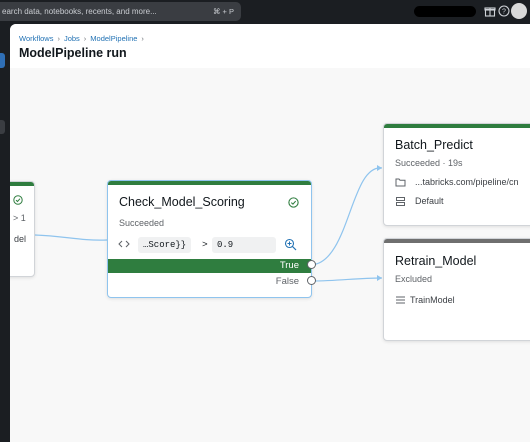 Image resolution: width=530 pixels, height=442 pixels. Describe the element at coordinates (456, 289) in the screenshot. I see `task-node-retrain-model: Retrain_Model Excluded TrainModel` at that location.